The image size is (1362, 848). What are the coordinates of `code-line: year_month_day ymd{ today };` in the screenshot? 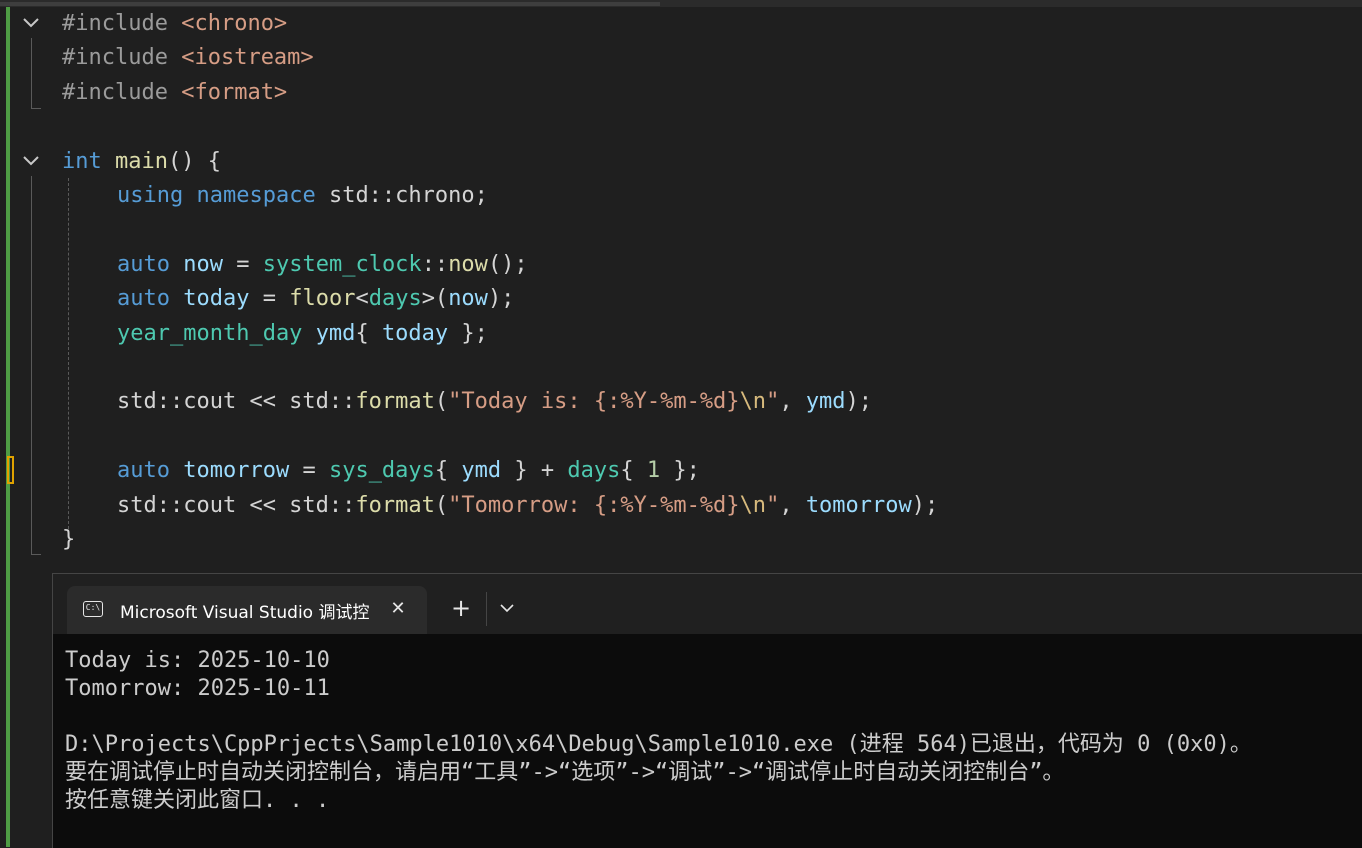 It's located at (275, 334).